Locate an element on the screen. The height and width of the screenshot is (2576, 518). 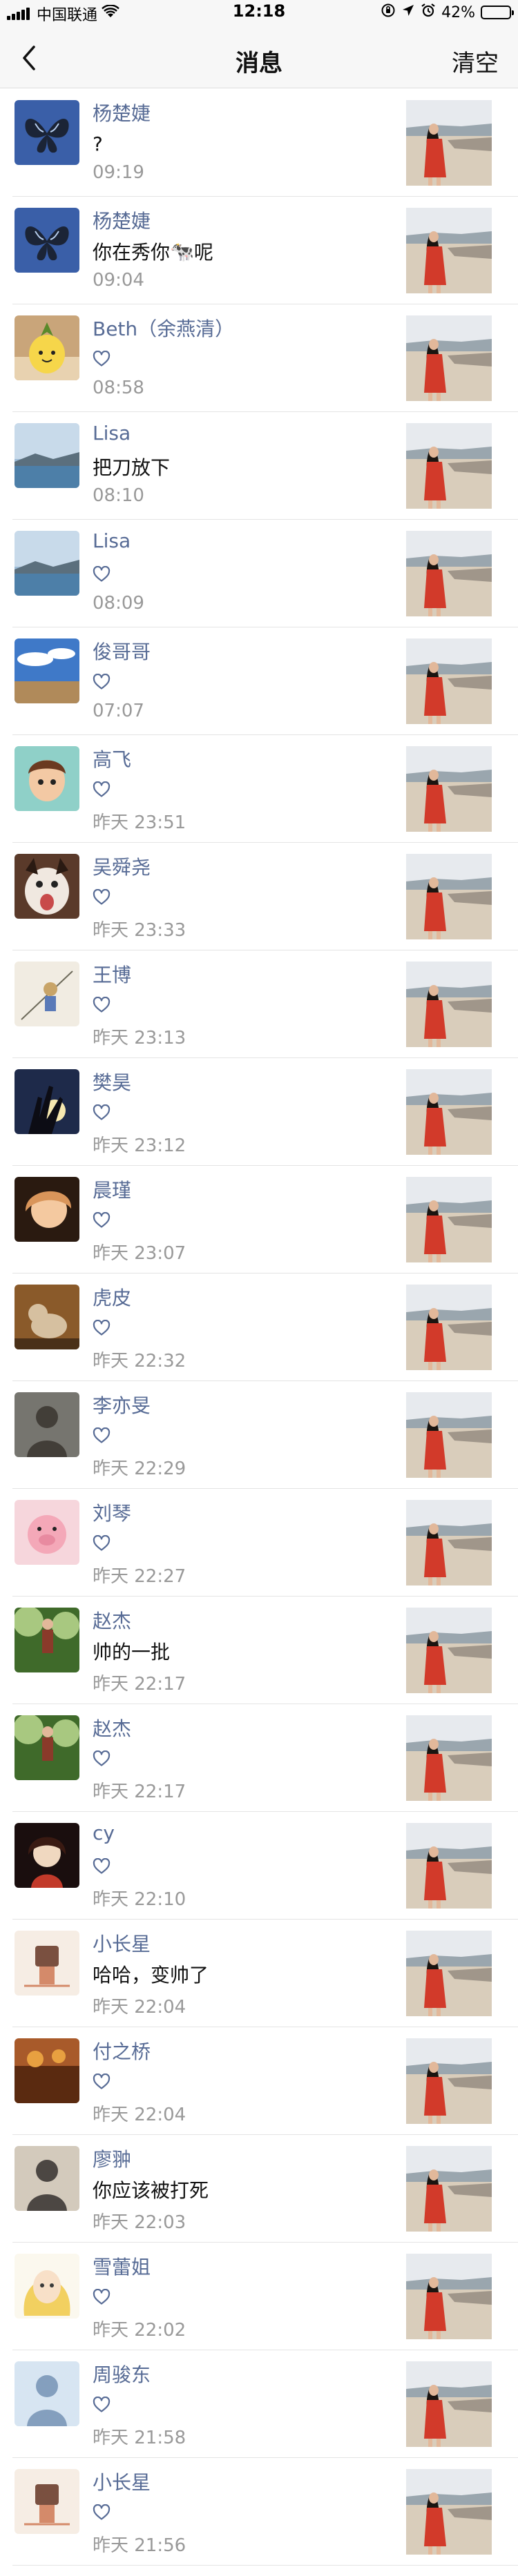
message-row-9: 王博 昨天 23:13 is located at coordinates (265, 1004).